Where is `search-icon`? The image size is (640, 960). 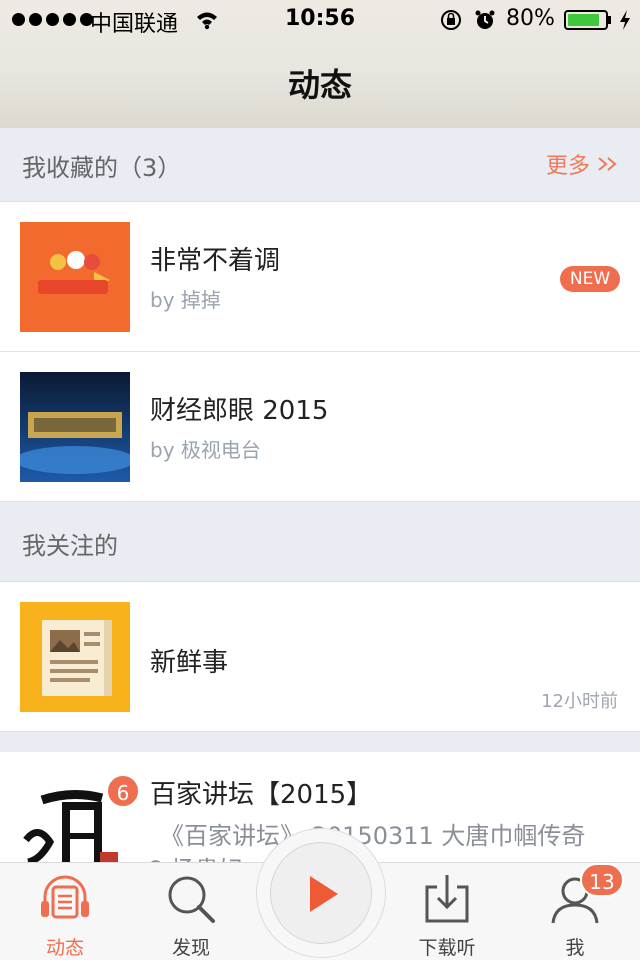
search-icon is located at coordinates (191, 899).